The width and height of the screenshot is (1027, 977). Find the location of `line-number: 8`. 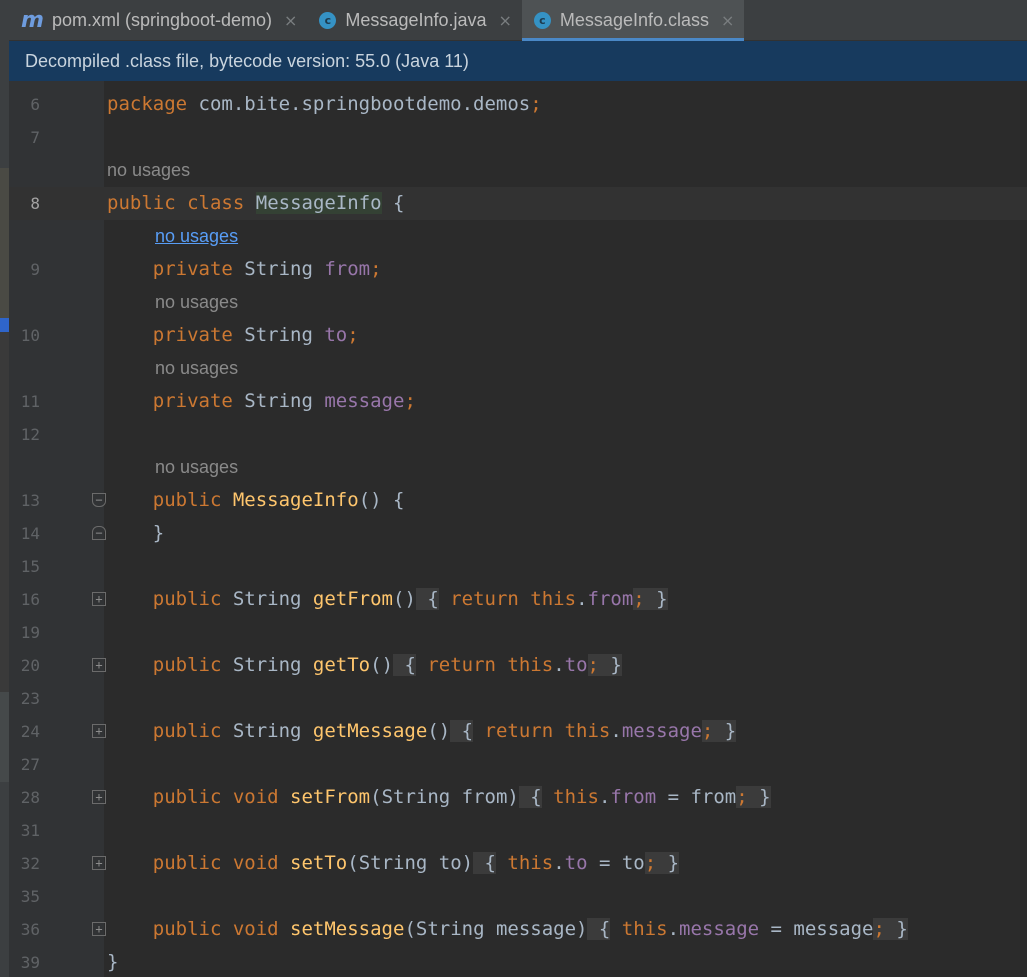

line-number: 8 is located at coordinates (35, 203).